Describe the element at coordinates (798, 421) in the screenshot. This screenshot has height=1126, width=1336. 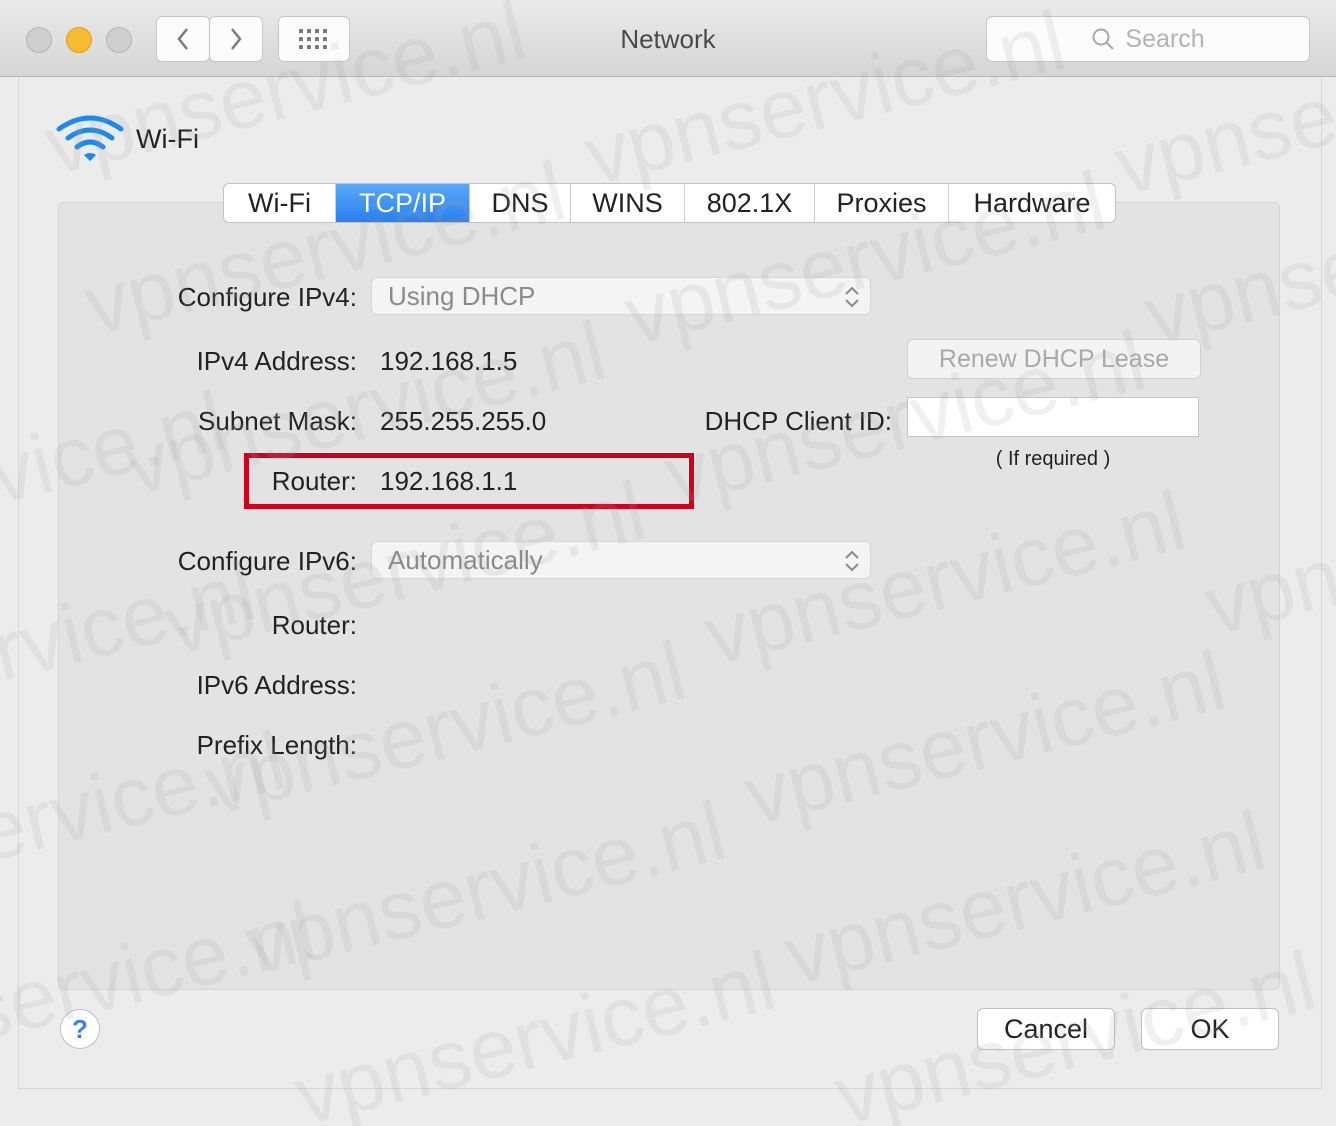
I see `dhcp-client-id-label: DHCP Client ID:` at that location.